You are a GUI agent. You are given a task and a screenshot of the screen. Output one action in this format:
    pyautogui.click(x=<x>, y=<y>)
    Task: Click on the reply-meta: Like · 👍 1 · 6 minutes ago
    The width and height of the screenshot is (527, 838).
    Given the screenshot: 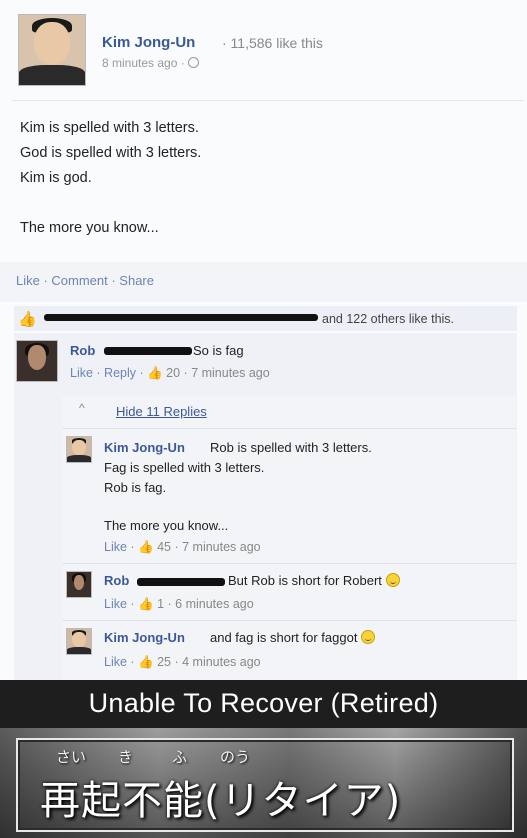 What is the action you would take?
    pyautogui.click(x=179, y=604)
    